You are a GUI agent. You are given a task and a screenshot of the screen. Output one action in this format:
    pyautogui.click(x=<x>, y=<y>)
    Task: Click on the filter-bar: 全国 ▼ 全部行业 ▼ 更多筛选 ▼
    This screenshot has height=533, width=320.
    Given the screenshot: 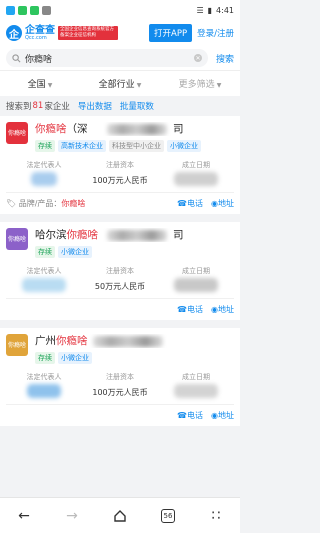 What is the action you would take?
    pyautogui.click(x=120, y=83)
    